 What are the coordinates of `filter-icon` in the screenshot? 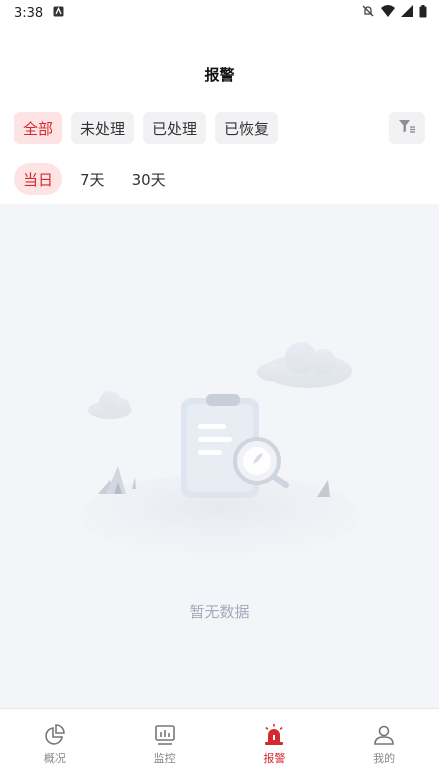 It's located at (407, 128).